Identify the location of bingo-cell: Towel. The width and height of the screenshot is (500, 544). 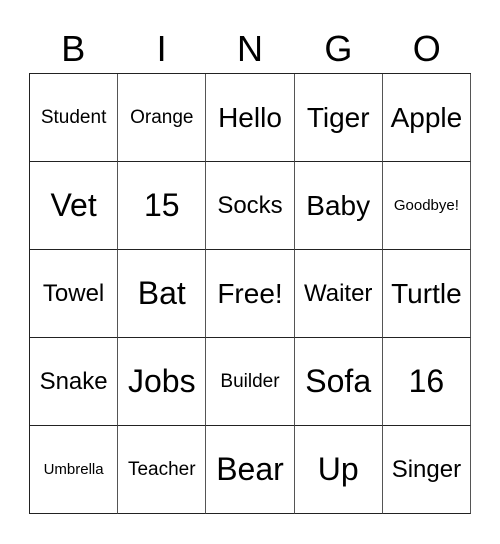
(74, 294).